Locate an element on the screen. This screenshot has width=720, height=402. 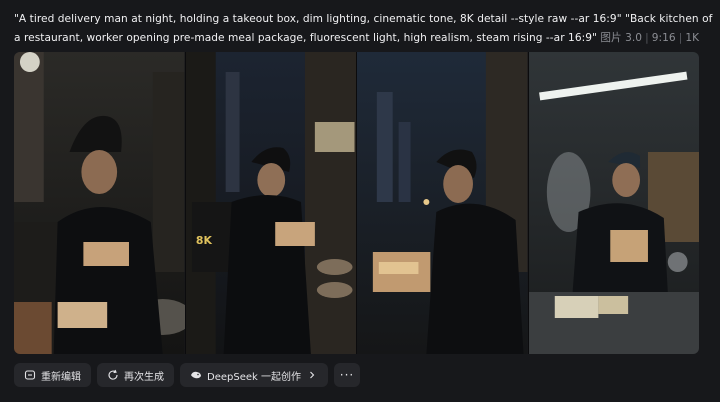
ratio-label: 9:16 is located at coordinates (663, 38).